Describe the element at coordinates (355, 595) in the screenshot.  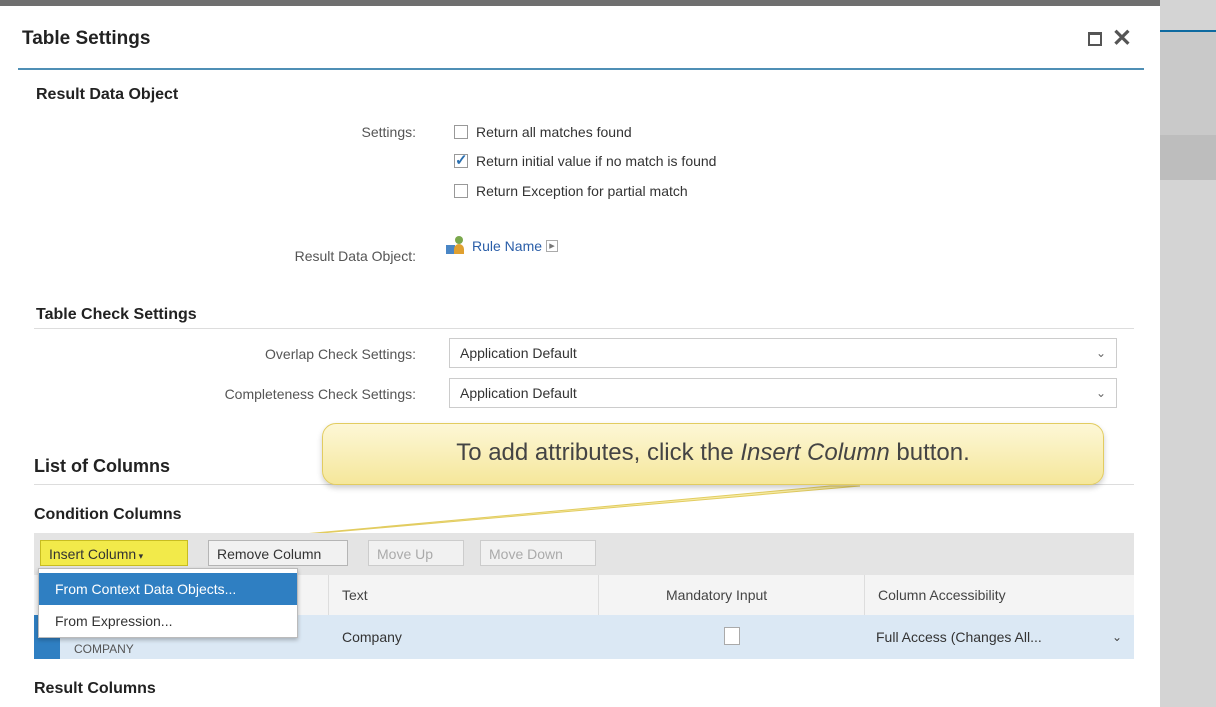
I see `header-text: Text` at that location.